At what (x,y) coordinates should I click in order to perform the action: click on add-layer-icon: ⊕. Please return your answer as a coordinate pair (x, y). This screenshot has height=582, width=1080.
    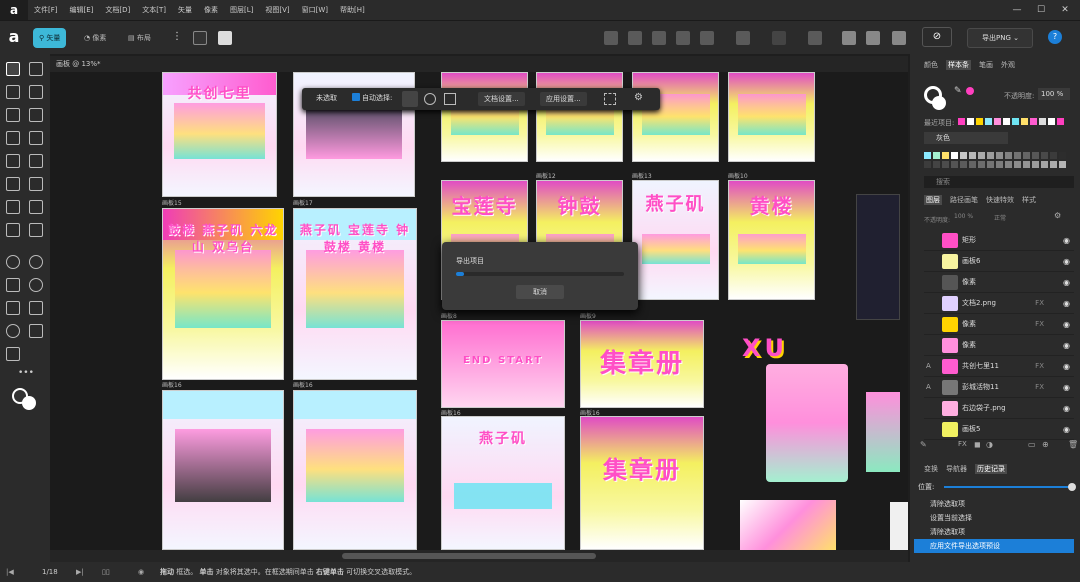
    Looking at the image, I should click on (1045, 444).